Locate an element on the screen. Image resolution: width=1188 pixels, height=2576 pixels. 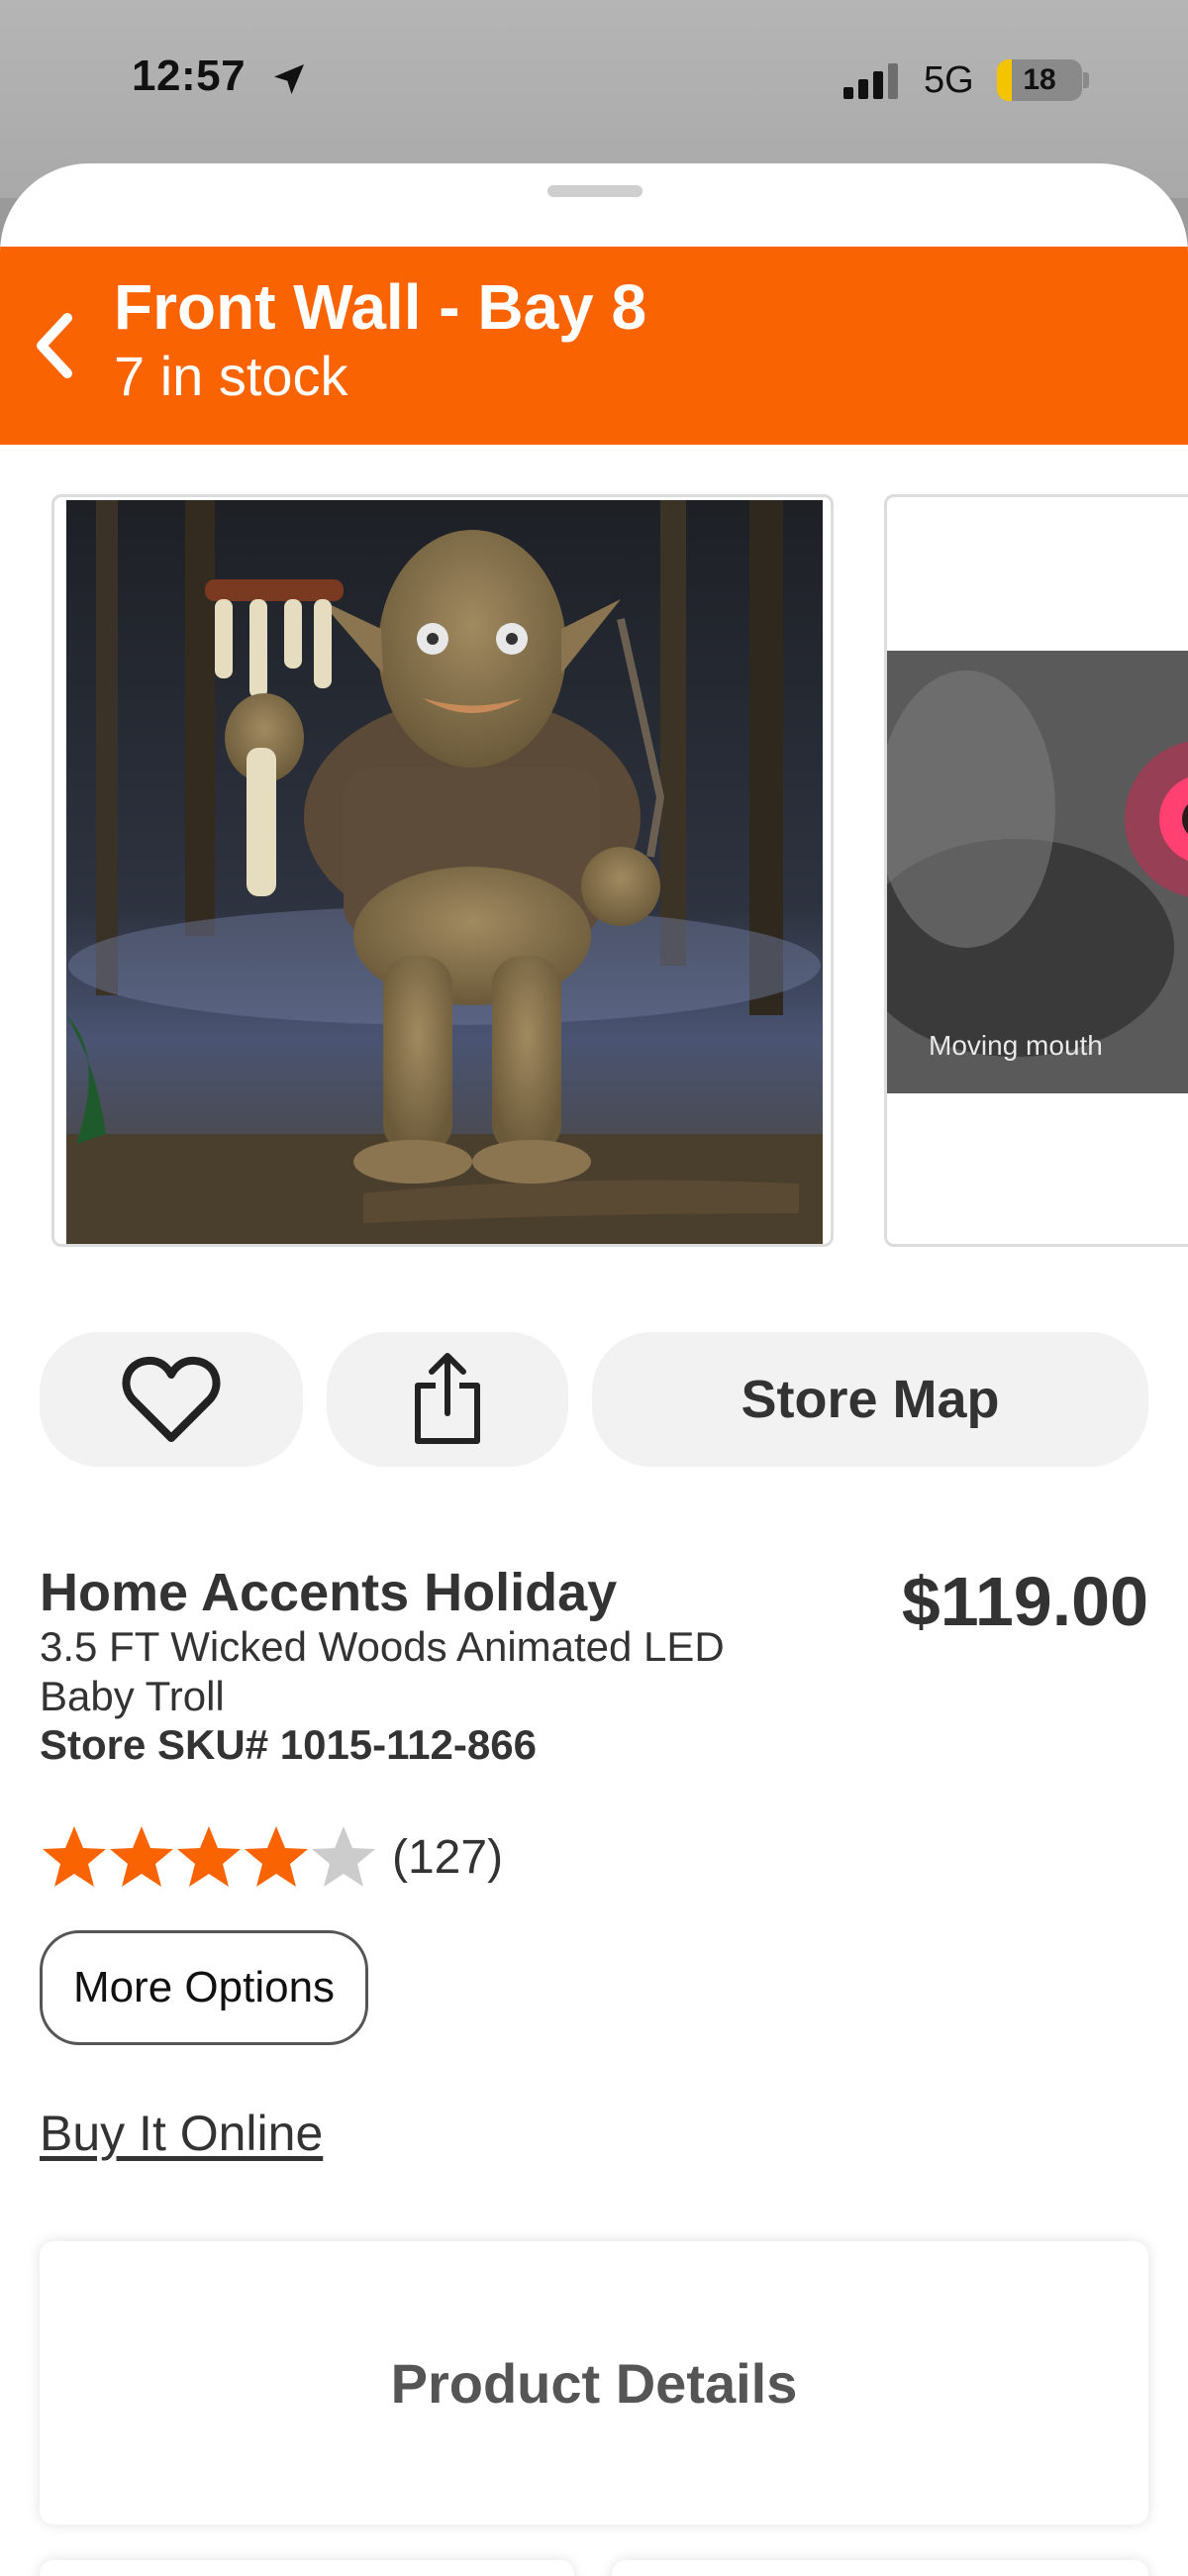
aisle-location-title: Front Wall - Bay 8 is located at coordinates (380, 307).